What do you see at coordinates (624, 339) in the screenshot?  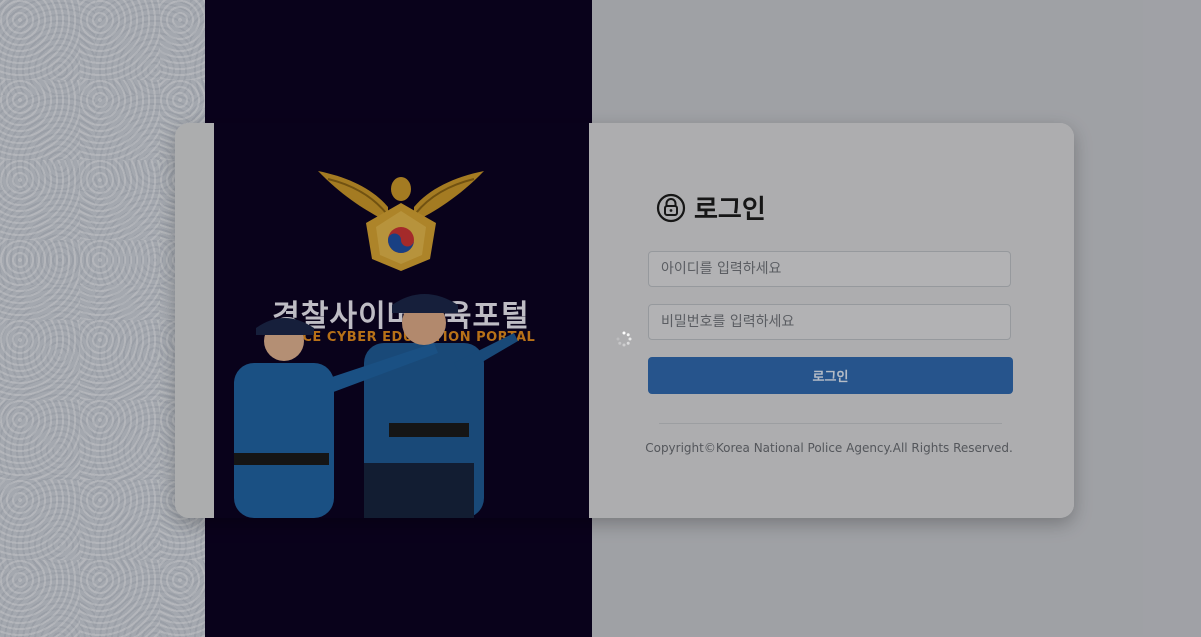 I see `loading-spinner-icon` at bounding box center [624, 339].